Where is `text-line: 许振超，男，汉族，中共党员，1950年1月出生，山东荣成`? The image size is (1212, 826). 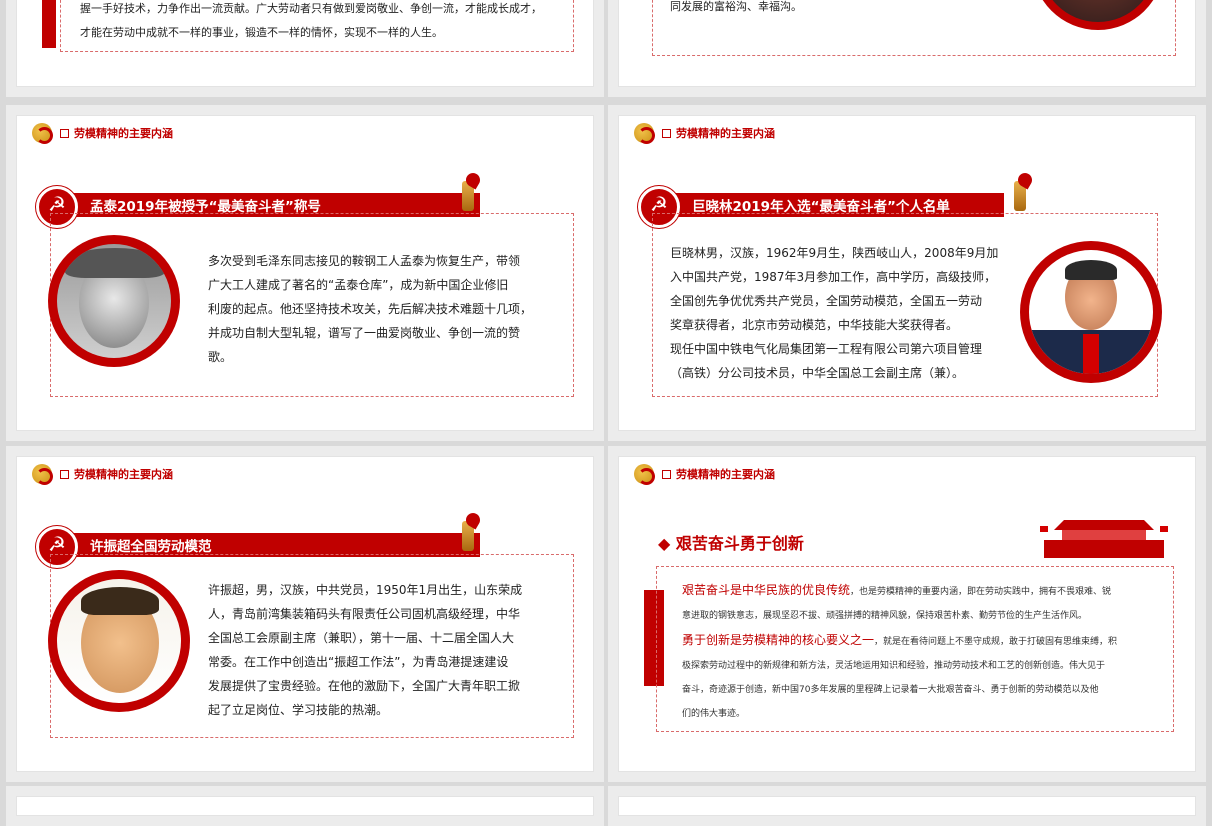
text-line: 许振超，男，汉族，中共党员，1950年1月出生，山东荣成 is located at coordinates (365, 590).